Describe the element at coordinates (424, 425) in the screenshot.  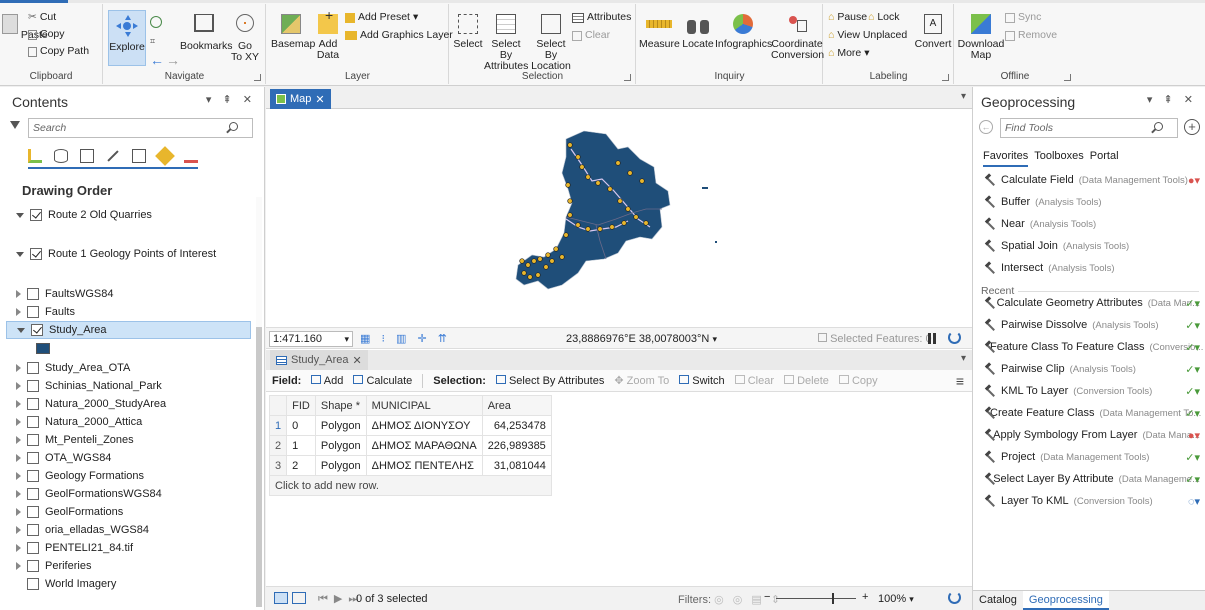
I see `cell-municipal: ΔΗΜΟΣ ΔΙΟΝΥΣΟΥ` at that location.